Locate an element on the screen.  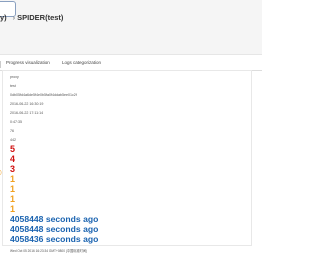
info-count-2: 1 is located at coordinates (13, 189).